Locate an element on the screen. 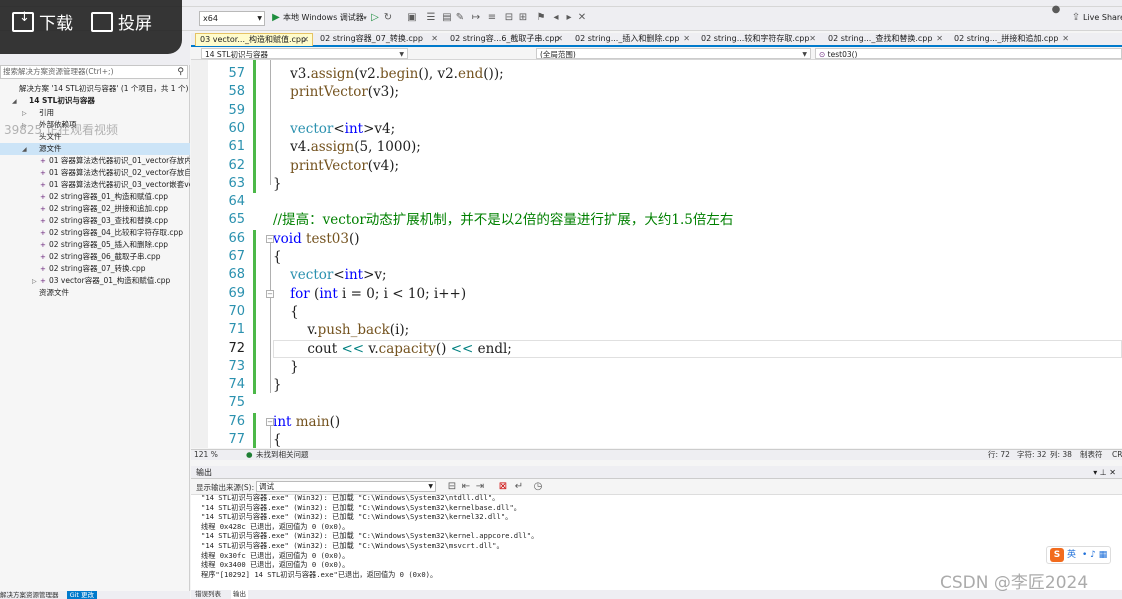 Image resolution: width=1122 pixels, height=599 pixels. uncomment-icon: ⊞ is located at coordinates (523, 18).